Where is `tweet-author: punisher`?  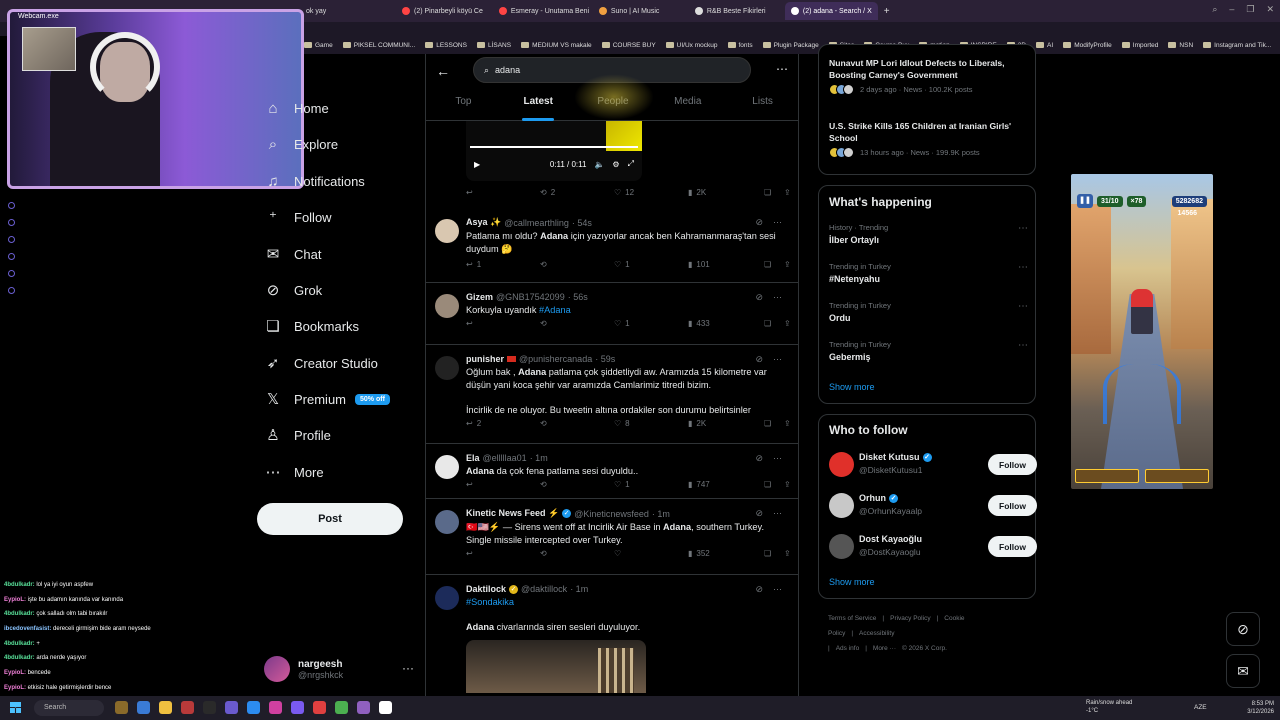
tweet-author: punisher is located at coordinates (485, 359).